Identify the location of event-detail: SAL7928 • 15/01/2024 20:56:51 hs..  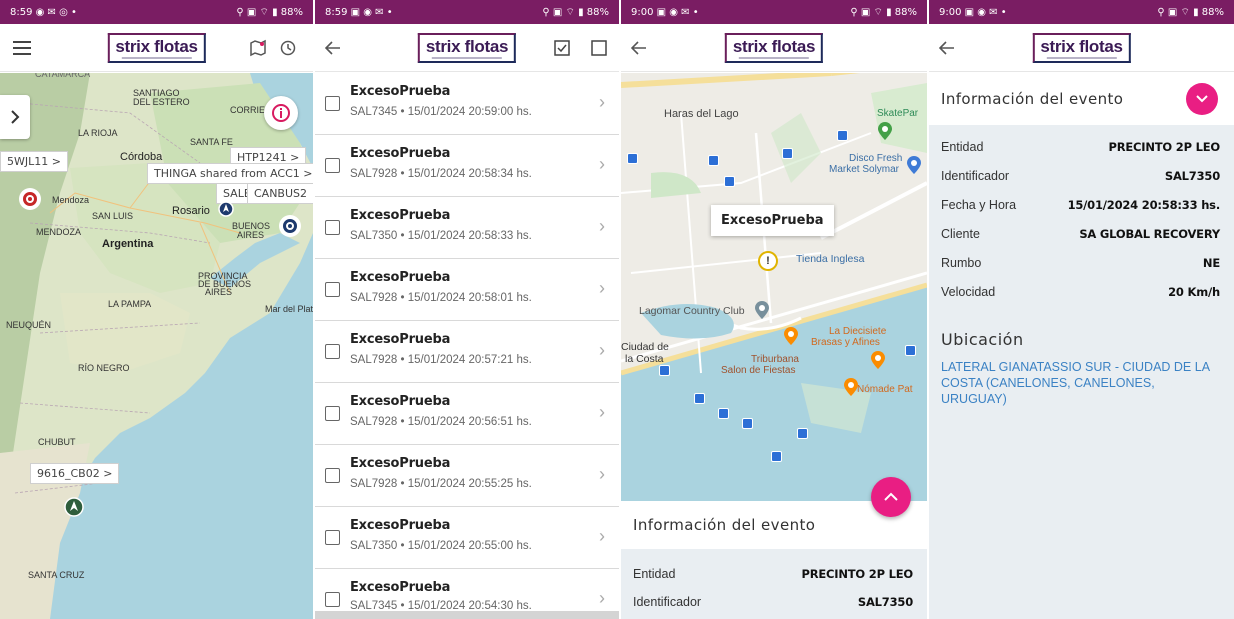
(441, 422).